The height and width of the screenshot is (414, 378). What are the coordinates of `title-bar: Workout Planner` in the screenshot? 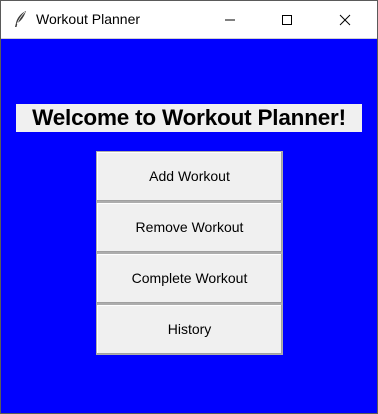 It's located at (189, 20).